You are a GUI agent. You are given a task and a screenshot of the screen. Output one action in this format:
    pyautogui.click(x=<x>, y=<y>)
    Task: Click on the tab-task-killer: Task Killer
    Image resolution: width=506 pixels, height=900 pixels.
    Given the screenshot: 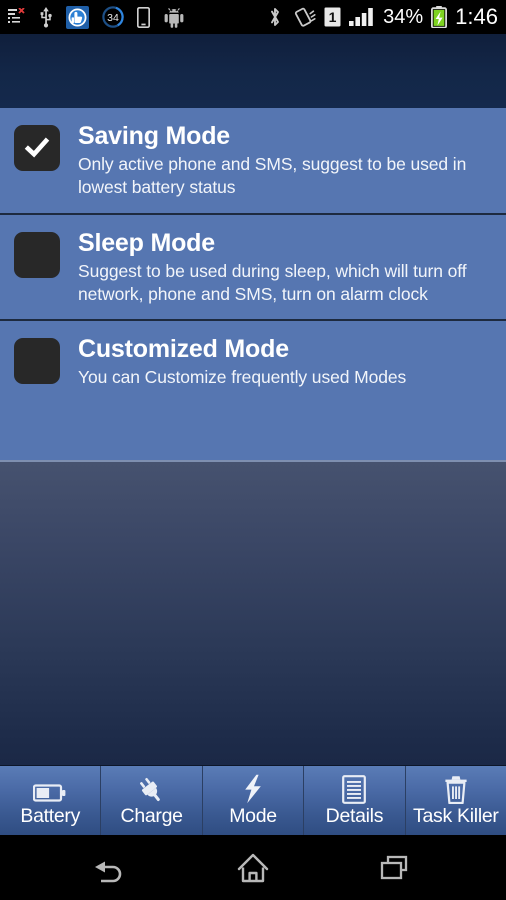 What is the action you would take?
    pyautogui.click(x=455, y=800)
    